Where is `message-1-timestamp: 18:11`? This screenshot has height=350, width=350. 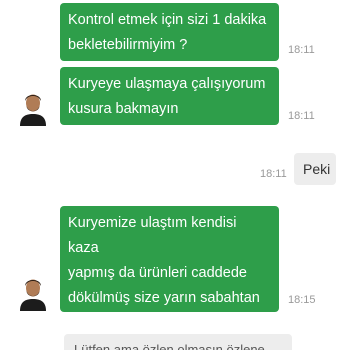 message-1-timestamp: 18:11 is located at coordinates (301, 50).